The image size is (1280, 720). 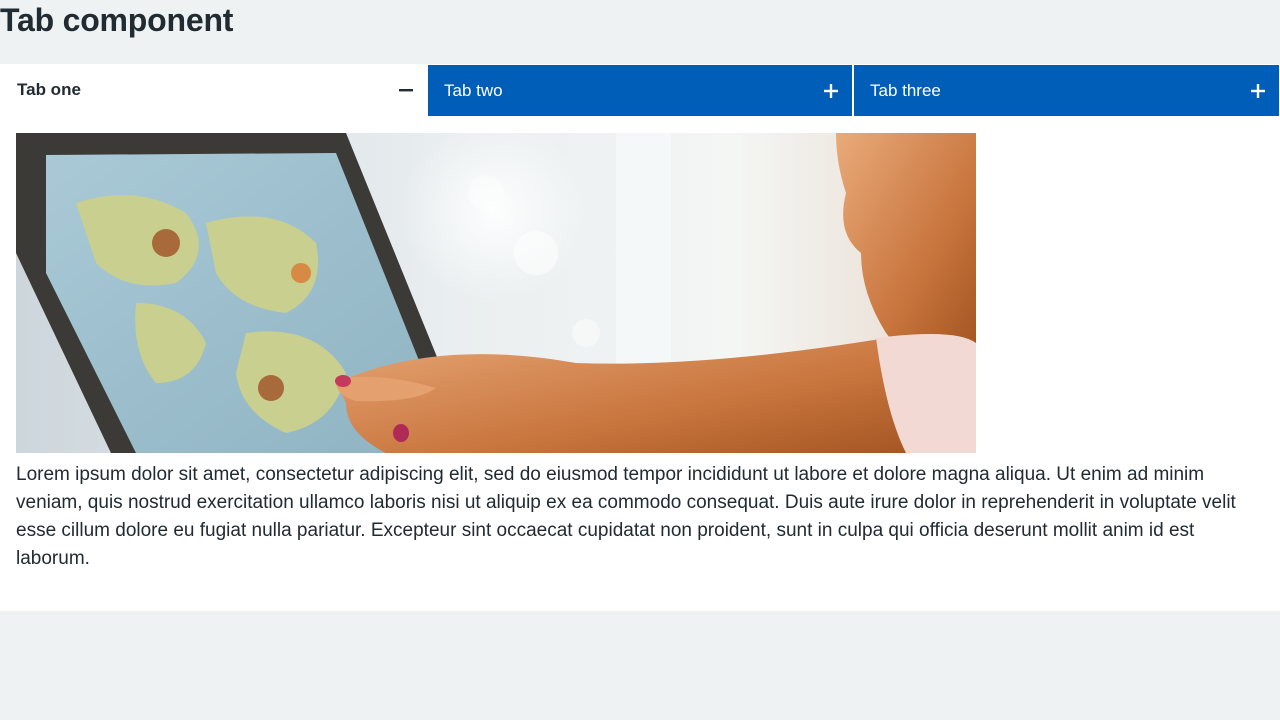 I want to click on tab-one-label: Tab one, so click(x=49, y=89).